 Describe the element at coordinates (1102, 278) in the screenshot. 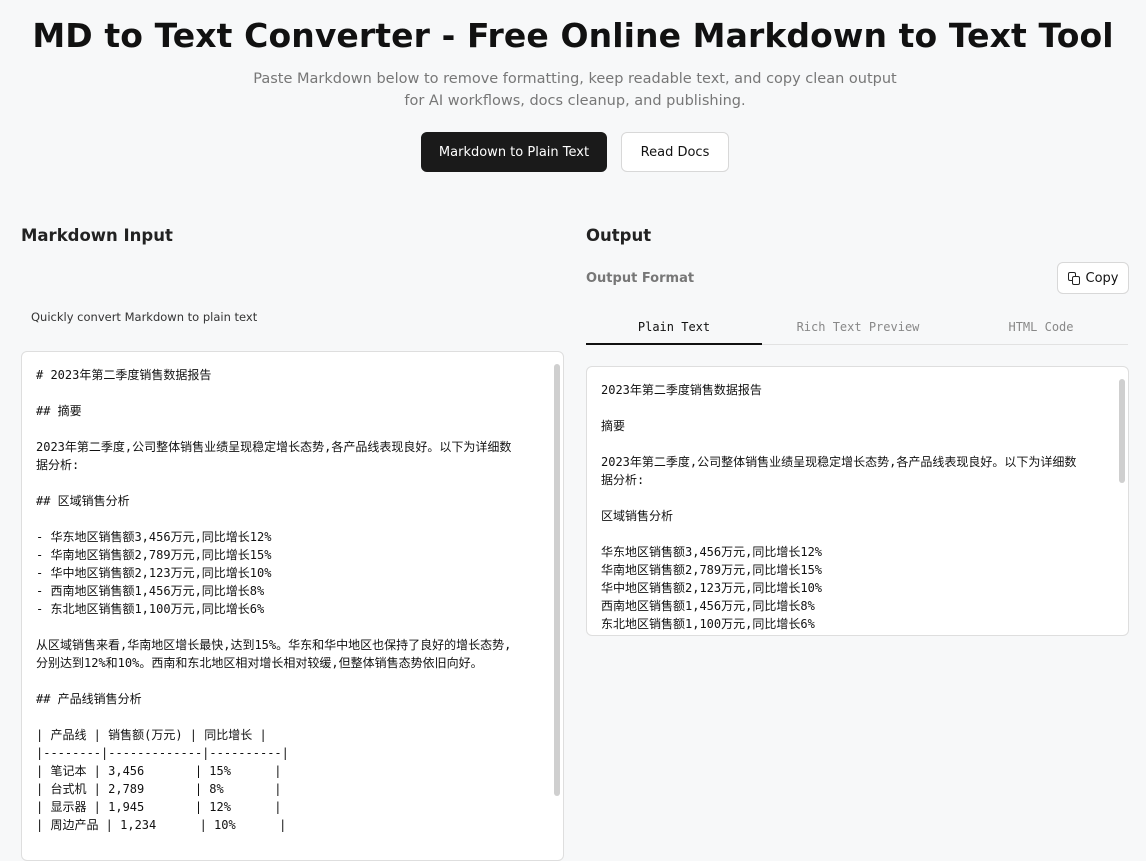

I see `copy-button-label: Copy` at that location.